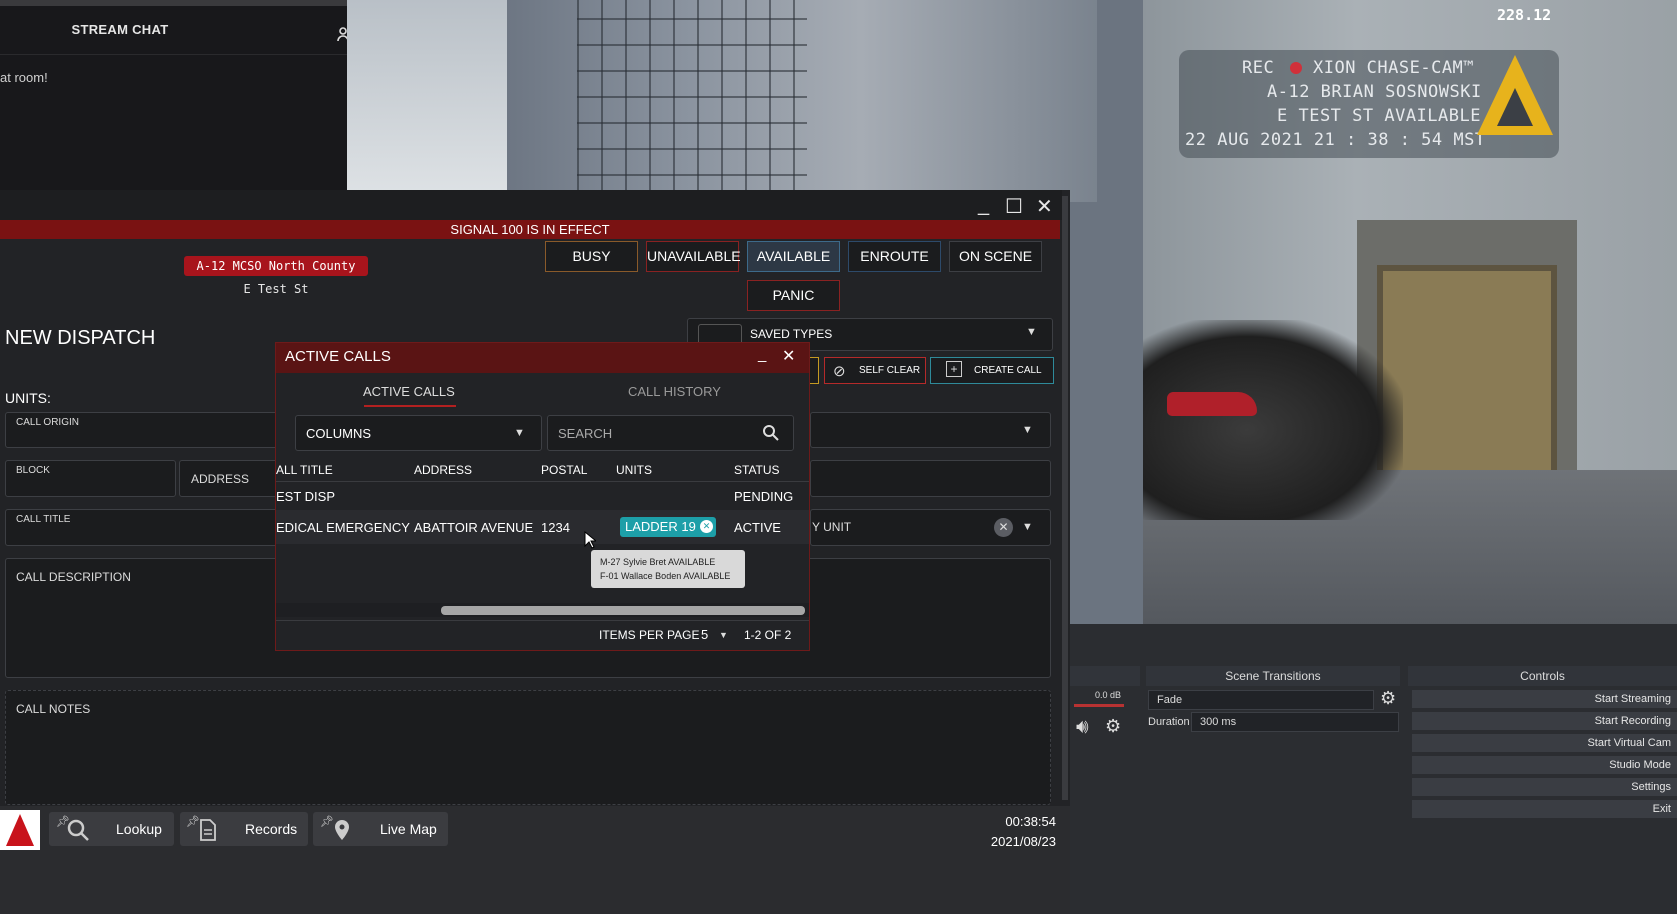  What do you see at coordinates (305, 496) in the screenshot?
I see `row1-title: EST DISP` at bounding box center [305, 496].